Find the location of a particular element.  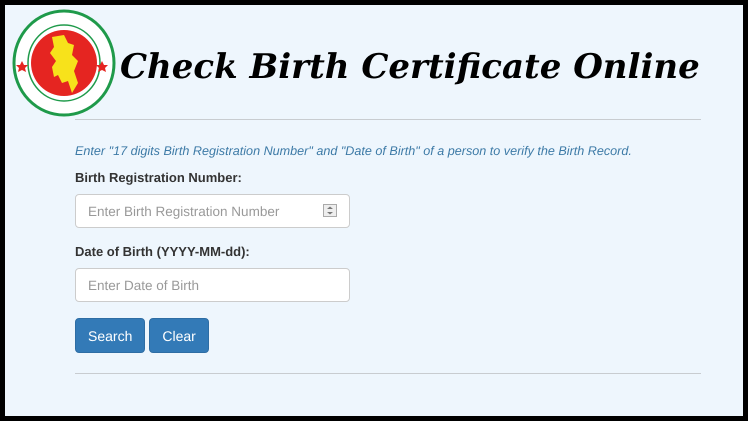

field-label: Date of Birth (YYYY-MM-dd): is located at coordinates (163, 251).